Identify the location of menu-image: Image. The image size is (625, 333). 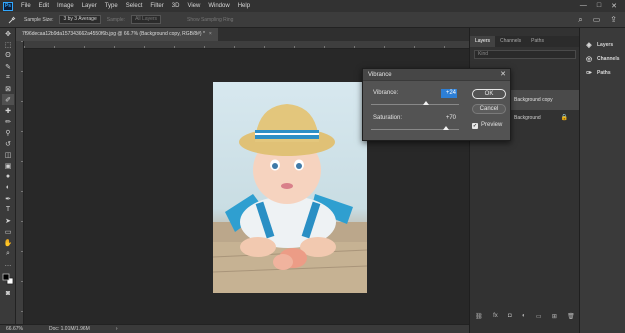
(65, 6).